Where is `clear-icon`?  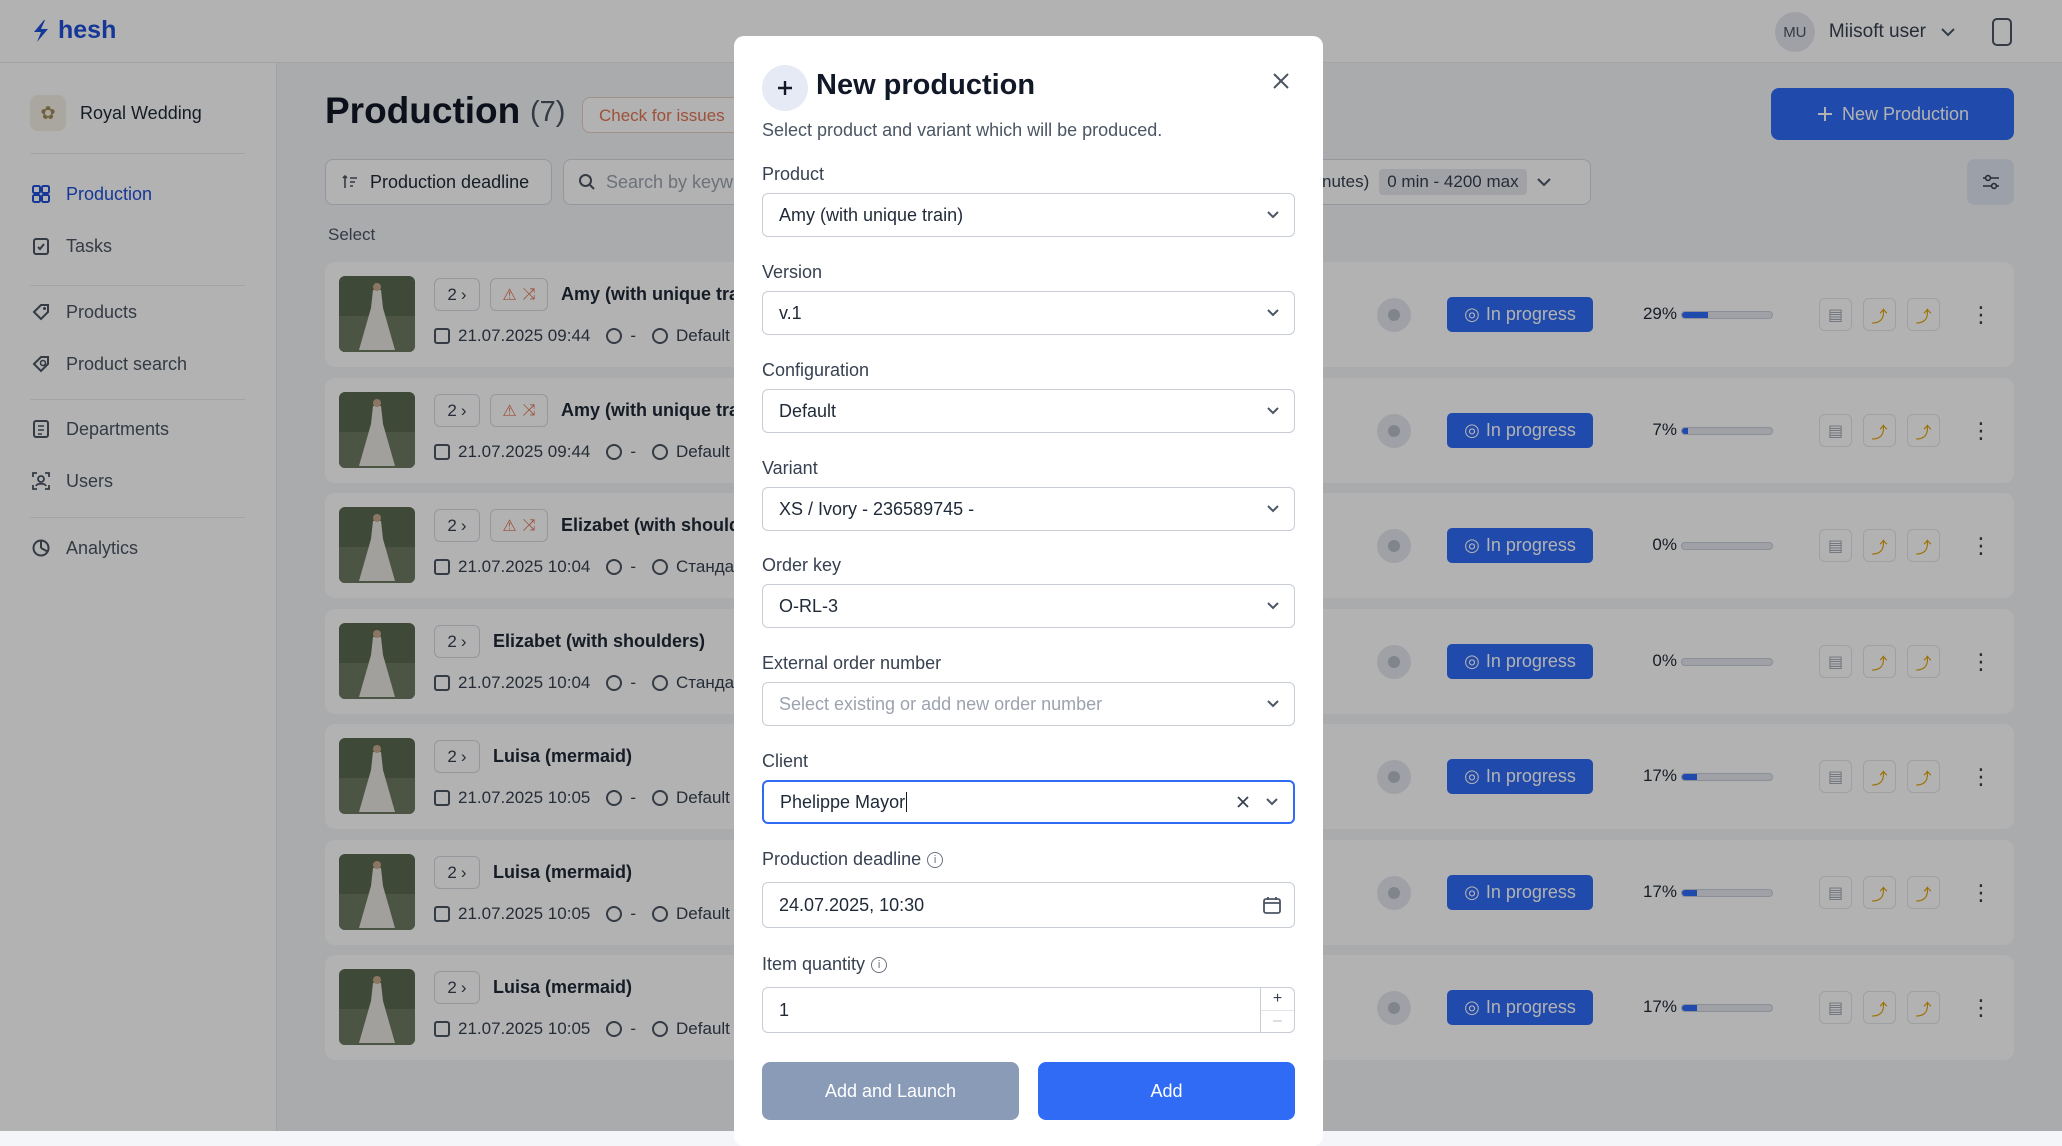 clear-icon is located at coordinates (1243, 802).